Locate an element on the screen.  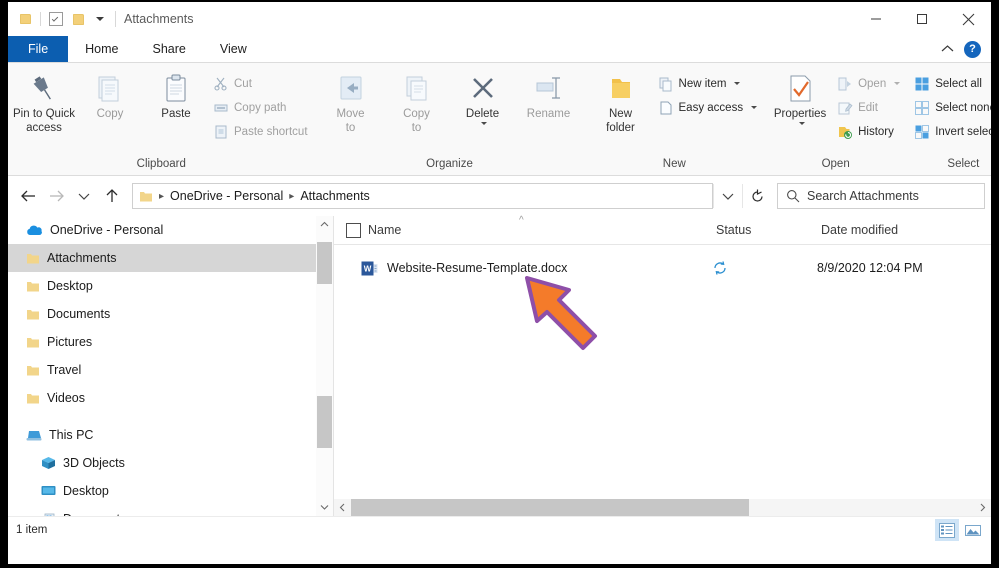
select-all-checkbox is located at coordinates (353, 230).